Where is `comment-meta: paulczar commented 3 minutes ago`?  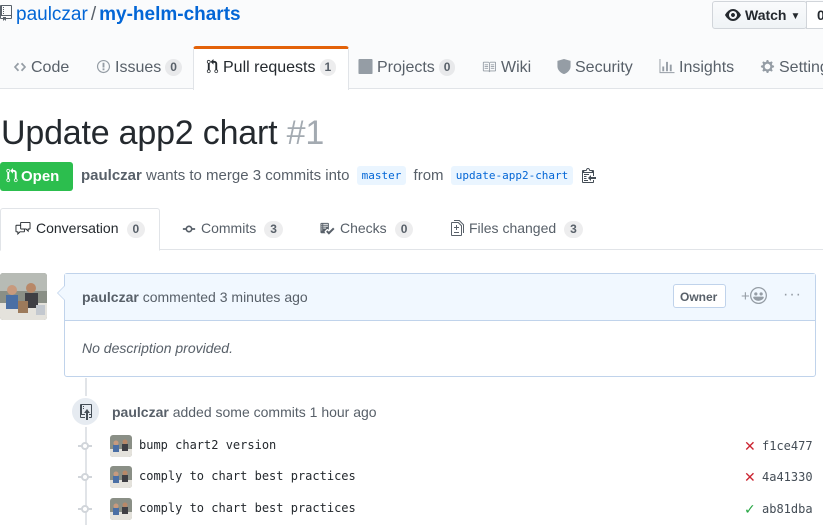
comment-meta: paulczar commented 3 minutes ago is located at coordinates (195, 297).